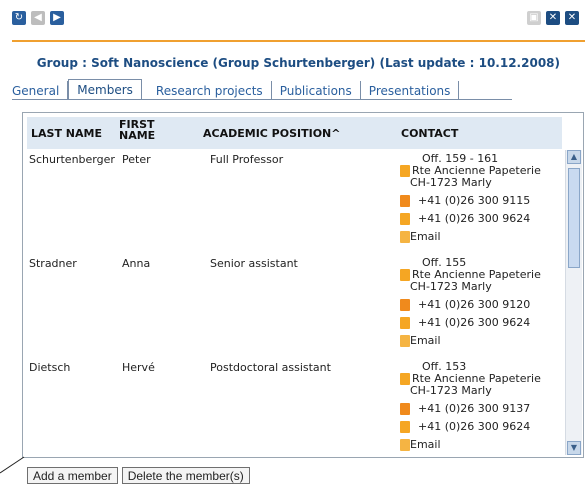  What do you see at coordinates (57, 18) in the screenshot?
I see `next-icon: ▶` at bounding box center [57, 18].